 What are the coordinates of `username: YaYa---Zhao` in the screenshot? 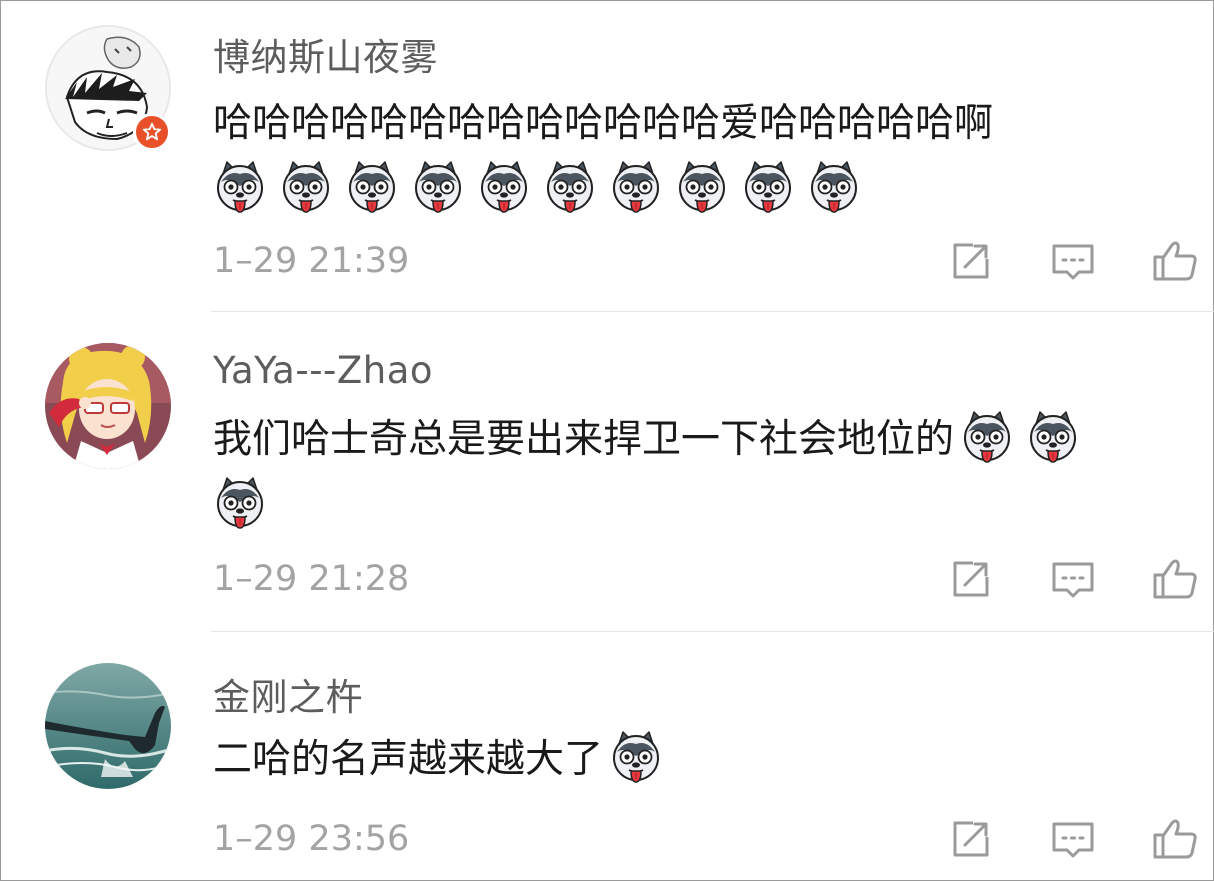 It's located at (323, 370).